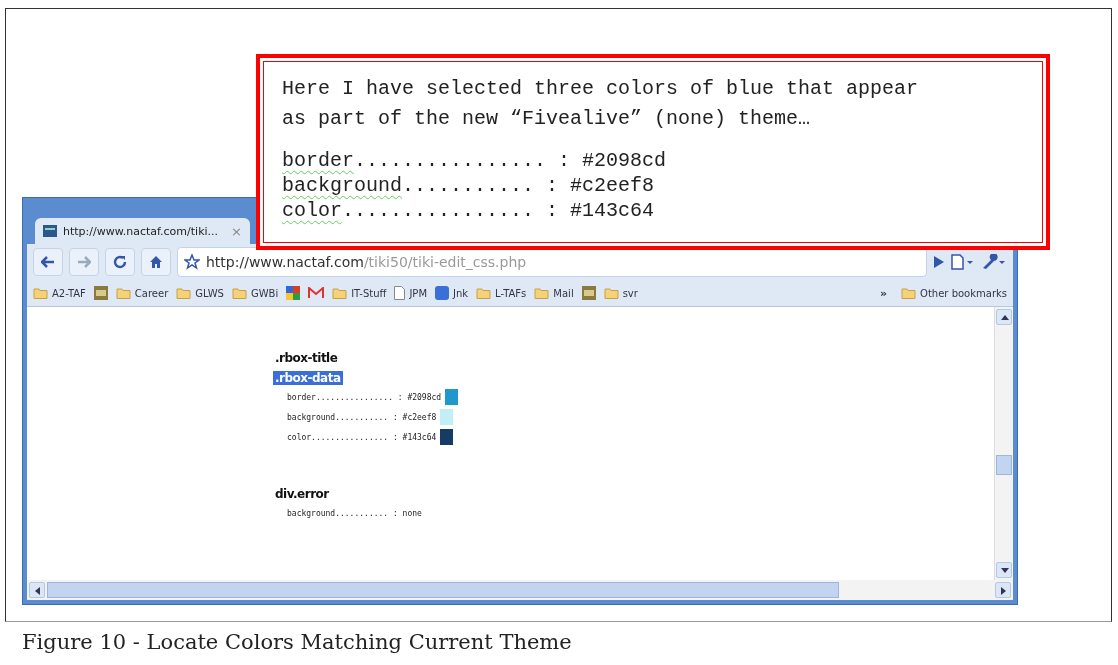 This screenshot has width=1118, height=665. Describe the element at coordinates (255, 293) in the screenshot. I see `bookmark-item: GWBi` at that location.